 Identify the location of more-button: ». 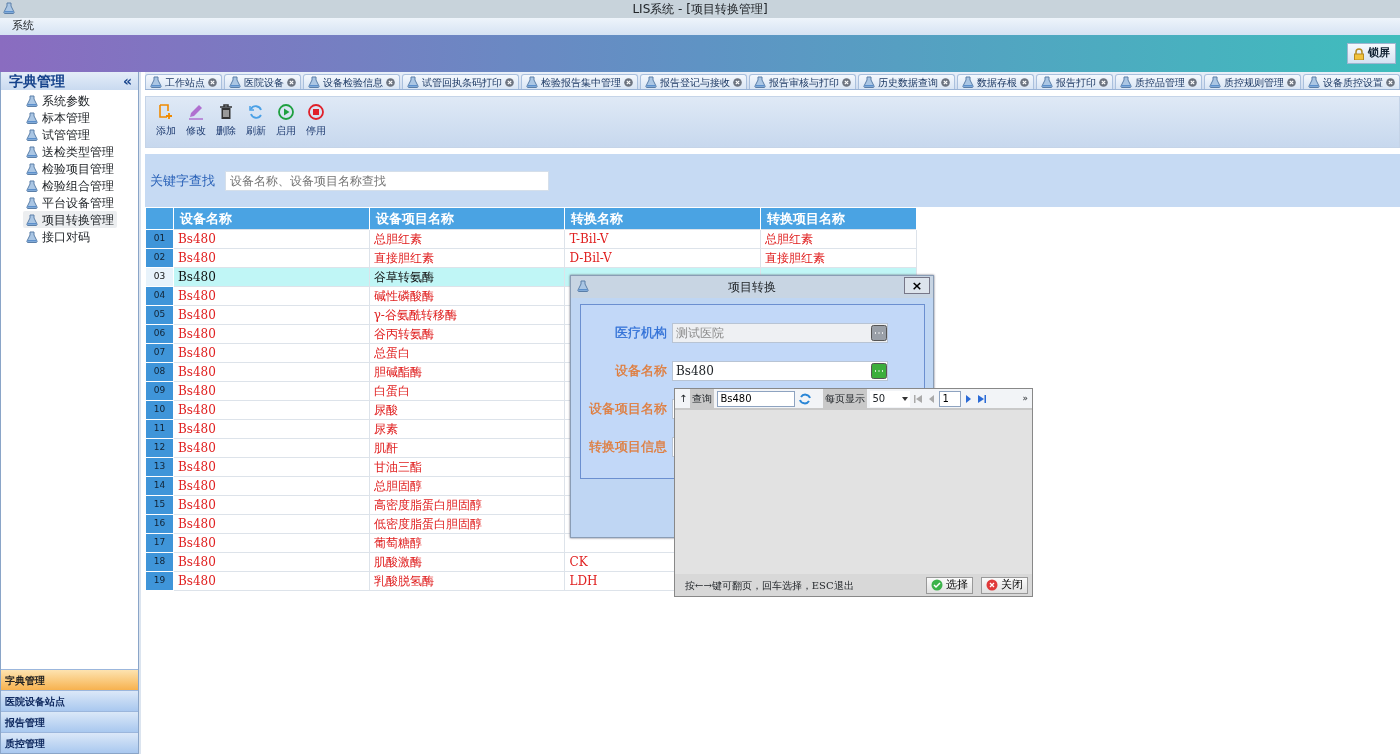
(1025, 398).